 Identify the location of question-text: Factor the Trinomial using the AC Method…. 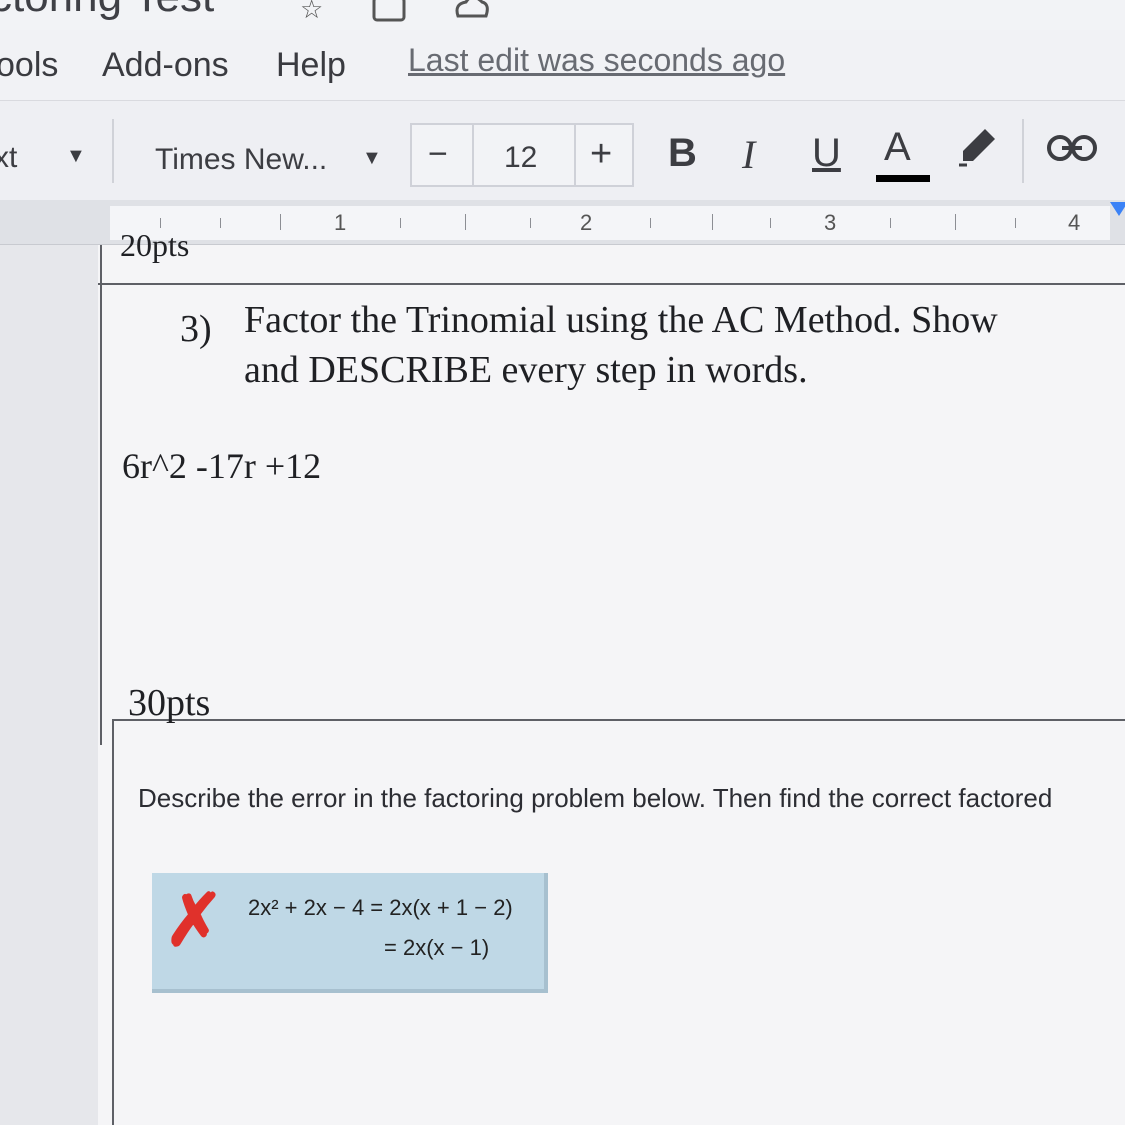
(674, 345).